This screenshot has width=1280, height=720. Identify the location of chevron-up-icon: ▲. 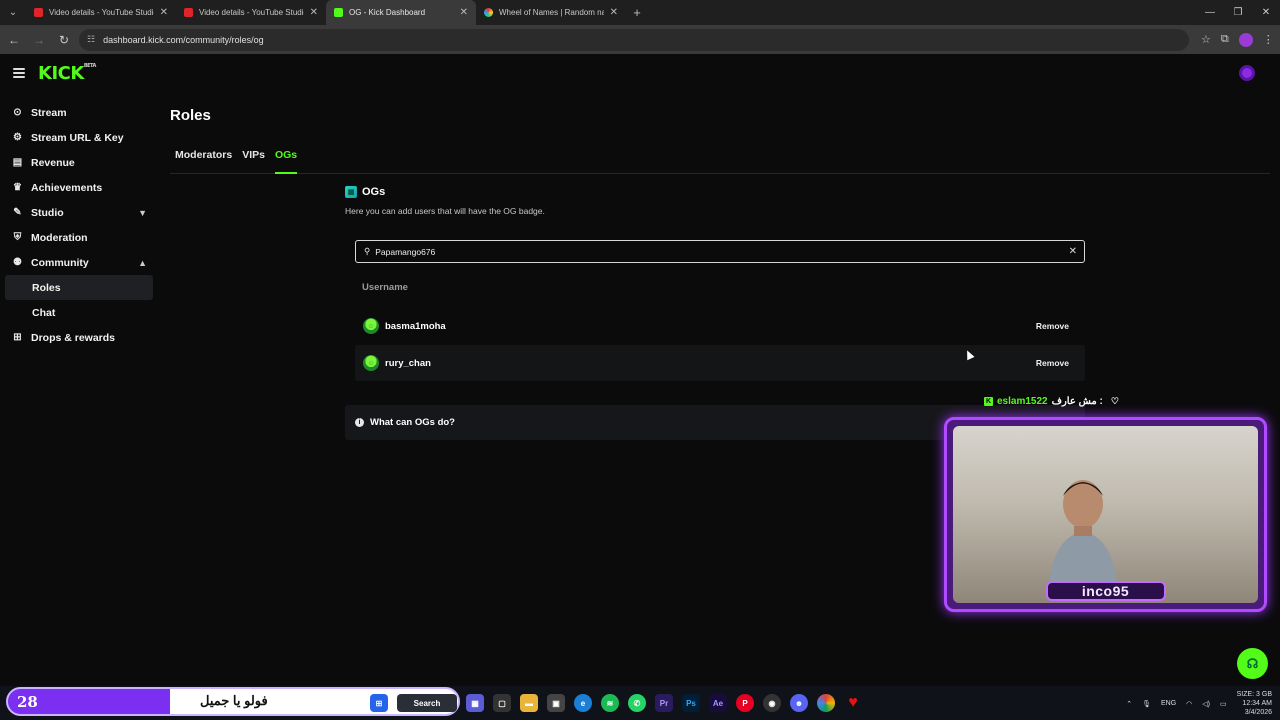
(142, 263).